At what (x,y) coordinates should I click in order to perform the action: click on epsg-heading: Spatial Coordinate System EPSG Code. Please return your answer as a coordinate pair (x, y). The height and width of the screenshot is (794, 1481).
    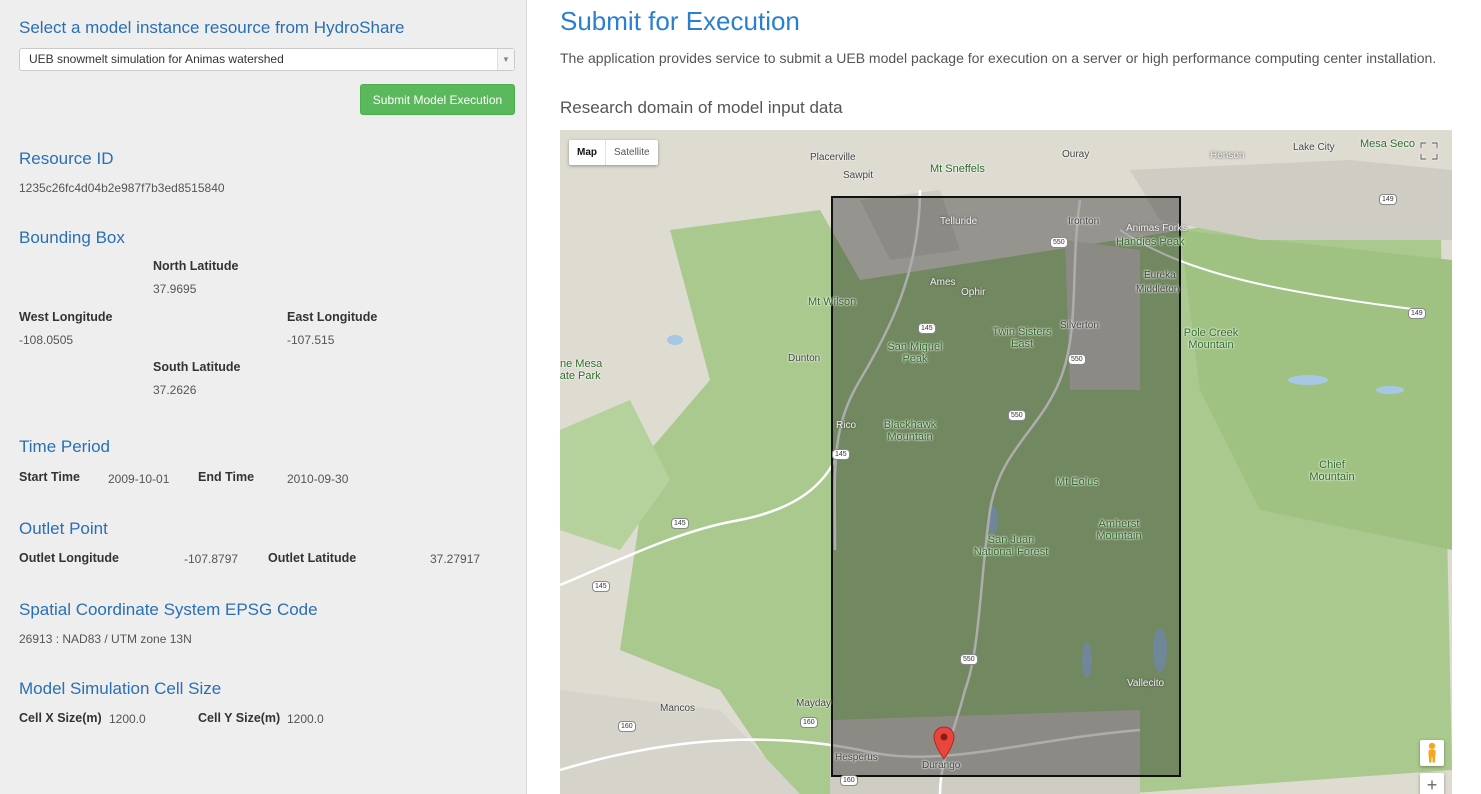
    Looking at the image, I should click on (168, 609).